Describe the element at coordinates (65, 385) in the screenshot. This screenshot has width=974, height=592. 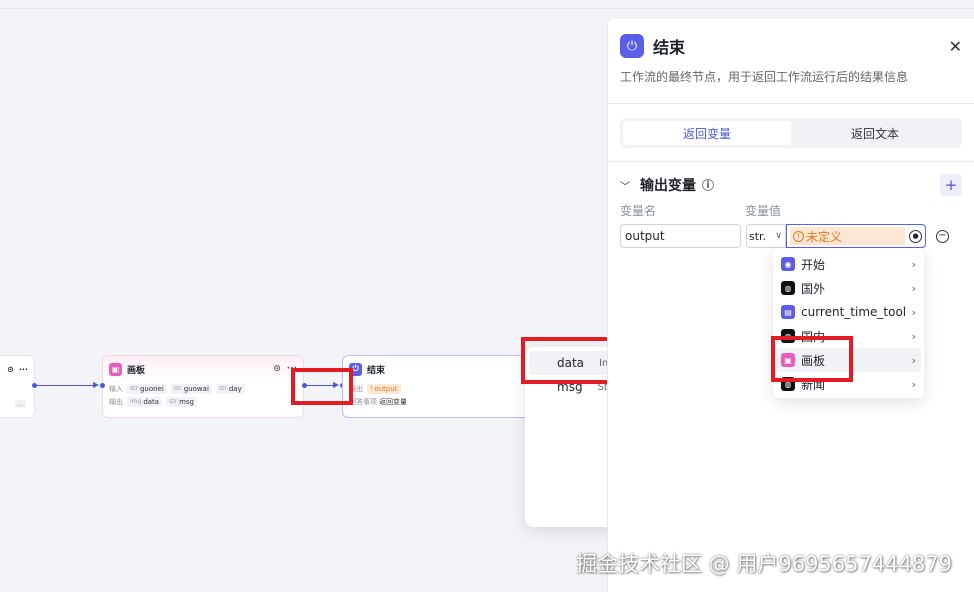
I see `edge-start-board` at that location.